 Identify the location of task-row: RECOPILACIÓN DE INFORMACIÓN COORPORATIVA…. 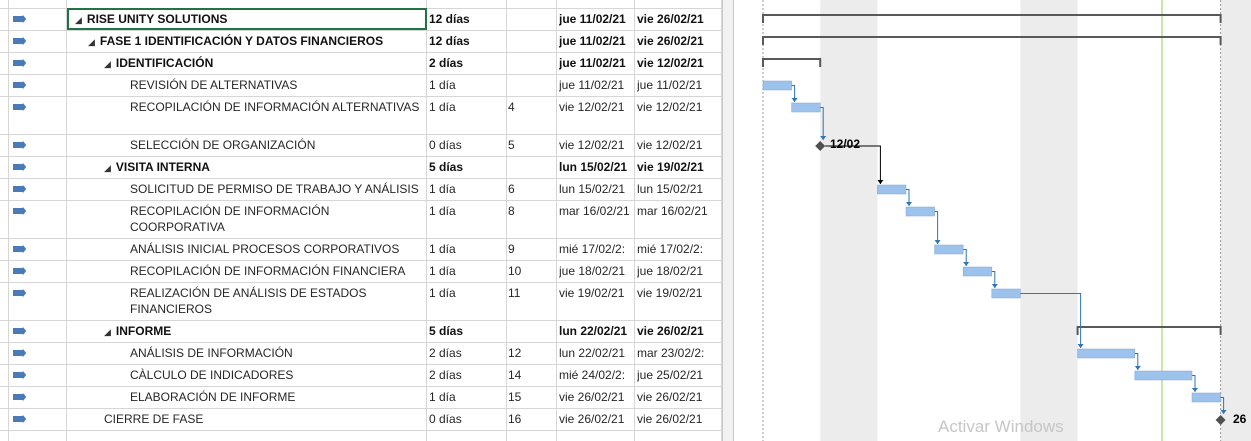
(361, 219).